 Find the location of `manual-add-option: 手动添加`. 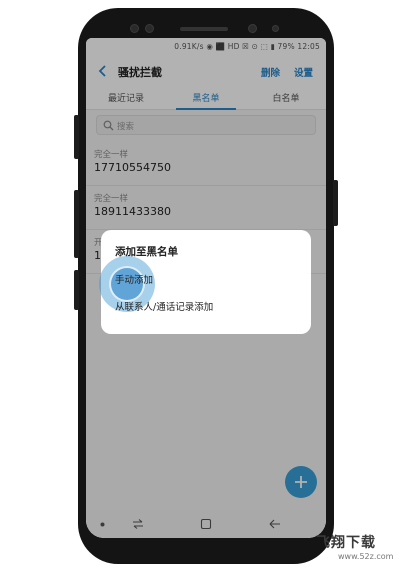

manual-add-option: 手动添加 is located at coordinates (134, 279).